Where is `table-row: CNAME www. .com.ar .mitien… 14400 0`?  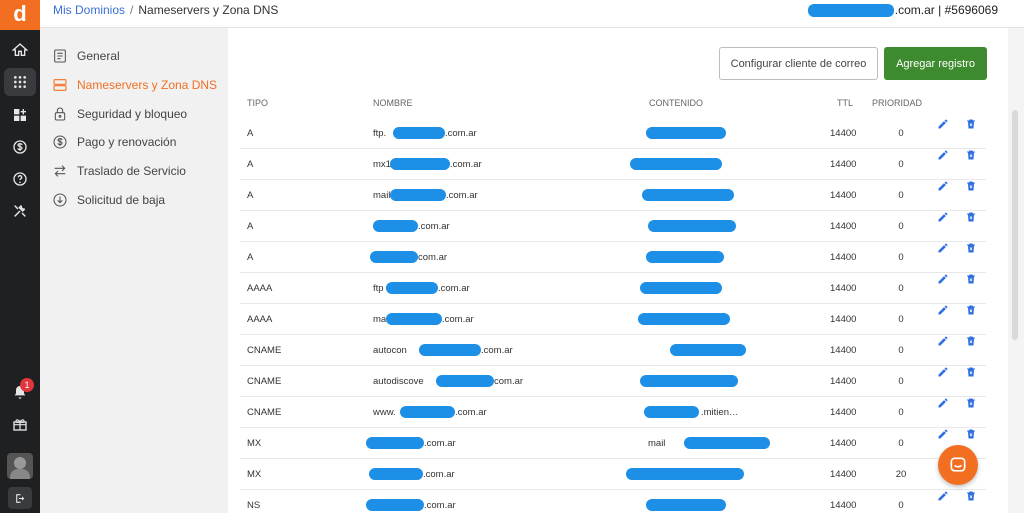 table-row: CNAME www. .com.ar .mitien… 14400 0 is located at coordinates (613, 412).